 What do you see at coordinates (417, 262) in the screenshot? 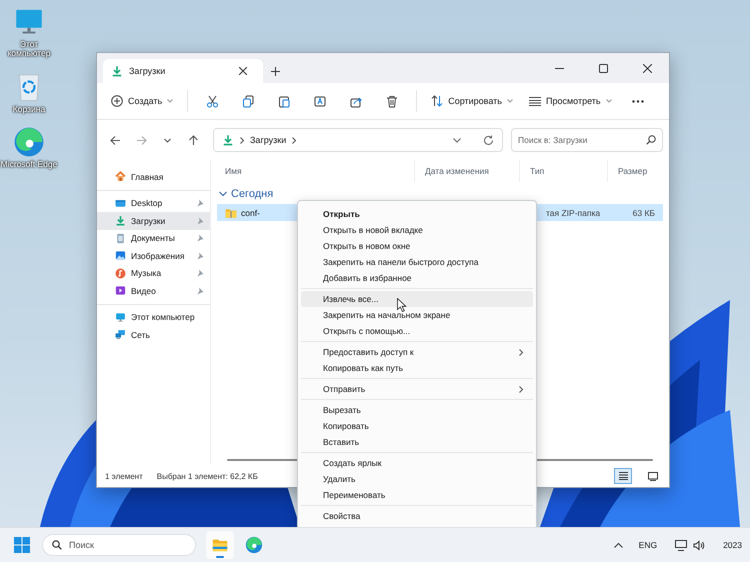
I see `menu-item: Закрепить на панели быстрого доступа` at bounding box center [417, 262].